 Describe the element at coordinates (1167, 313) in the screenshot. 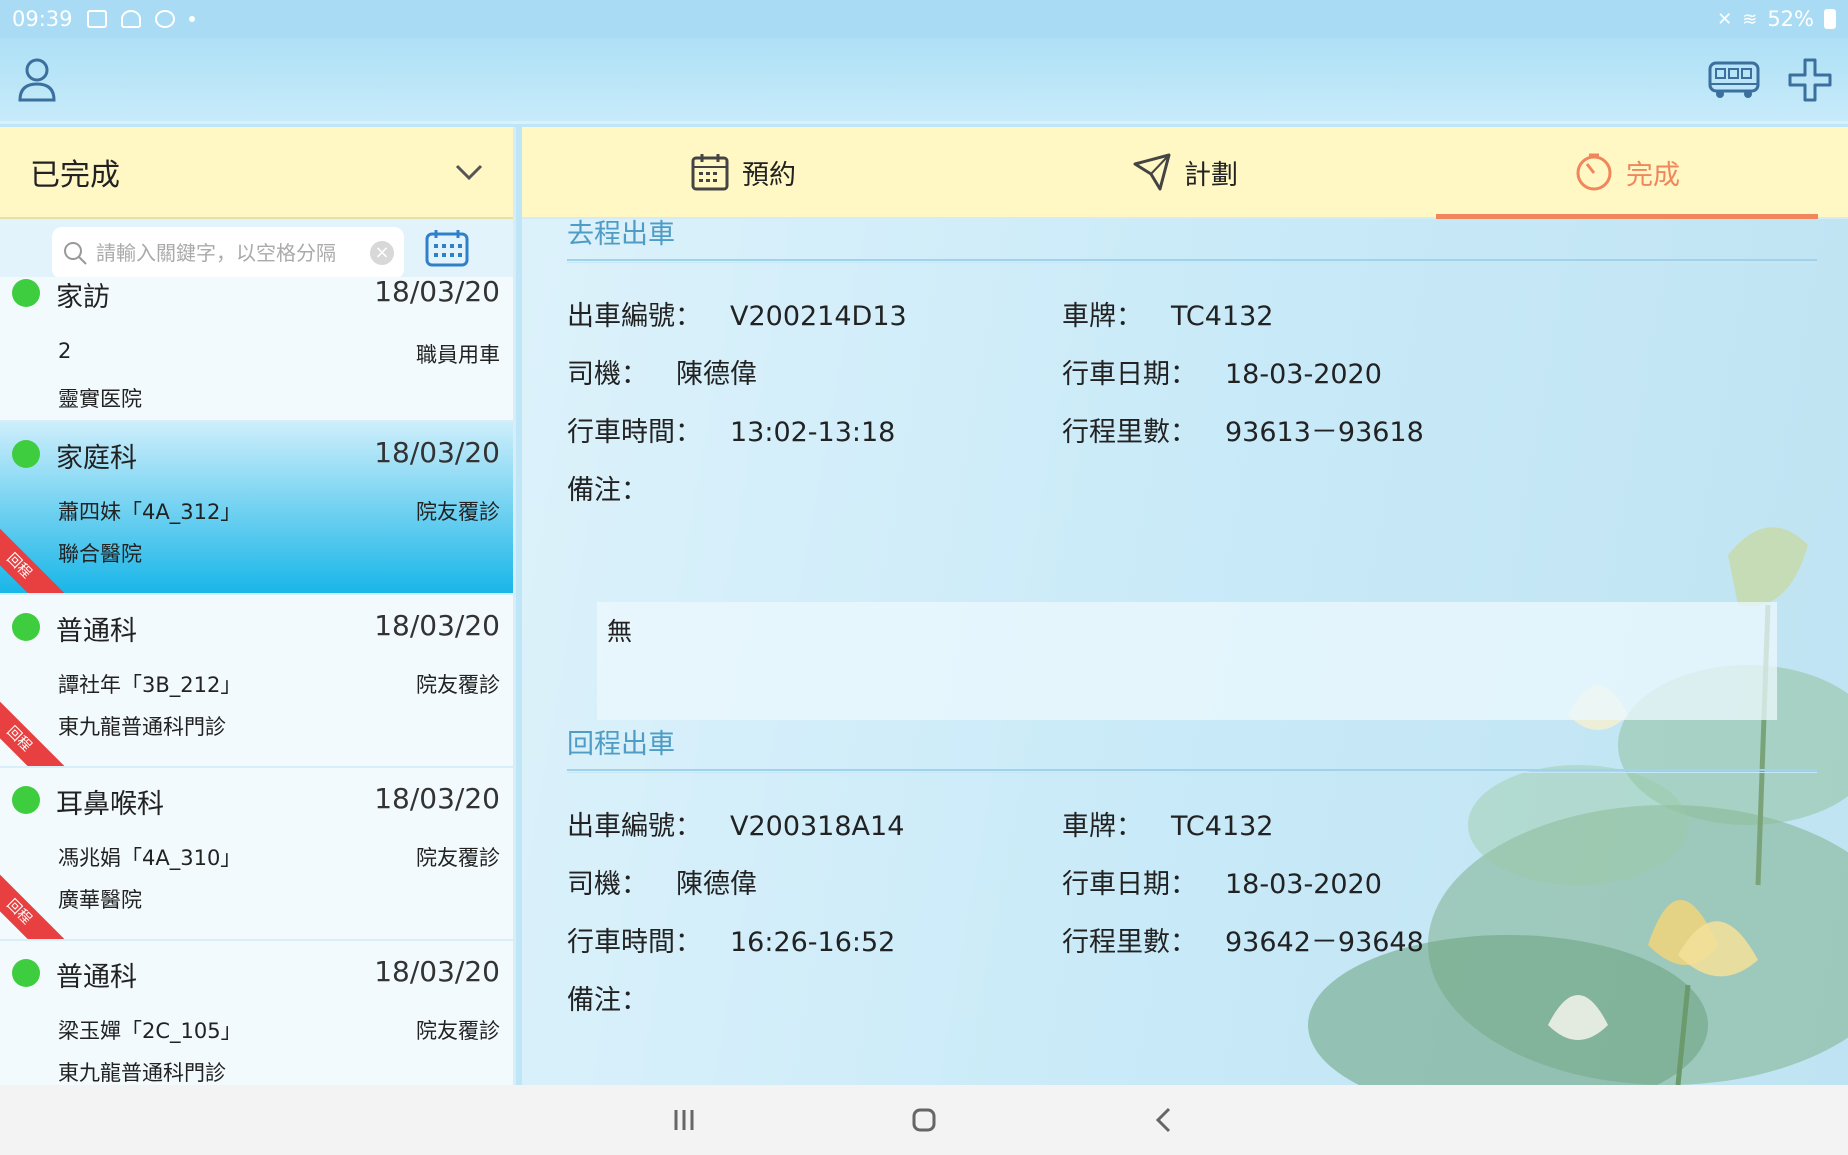

I see `outbound-plate: 車牌： TC4132` at that location.